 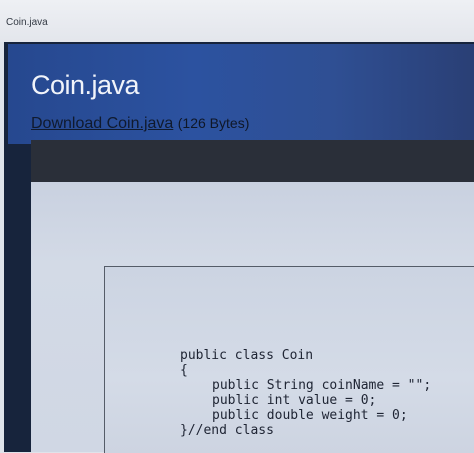 What do you see at coordinates (310, 415) in the screenshot?
I see `code-line-weight: public double weight = 0;` at bounding box center [310, 415].